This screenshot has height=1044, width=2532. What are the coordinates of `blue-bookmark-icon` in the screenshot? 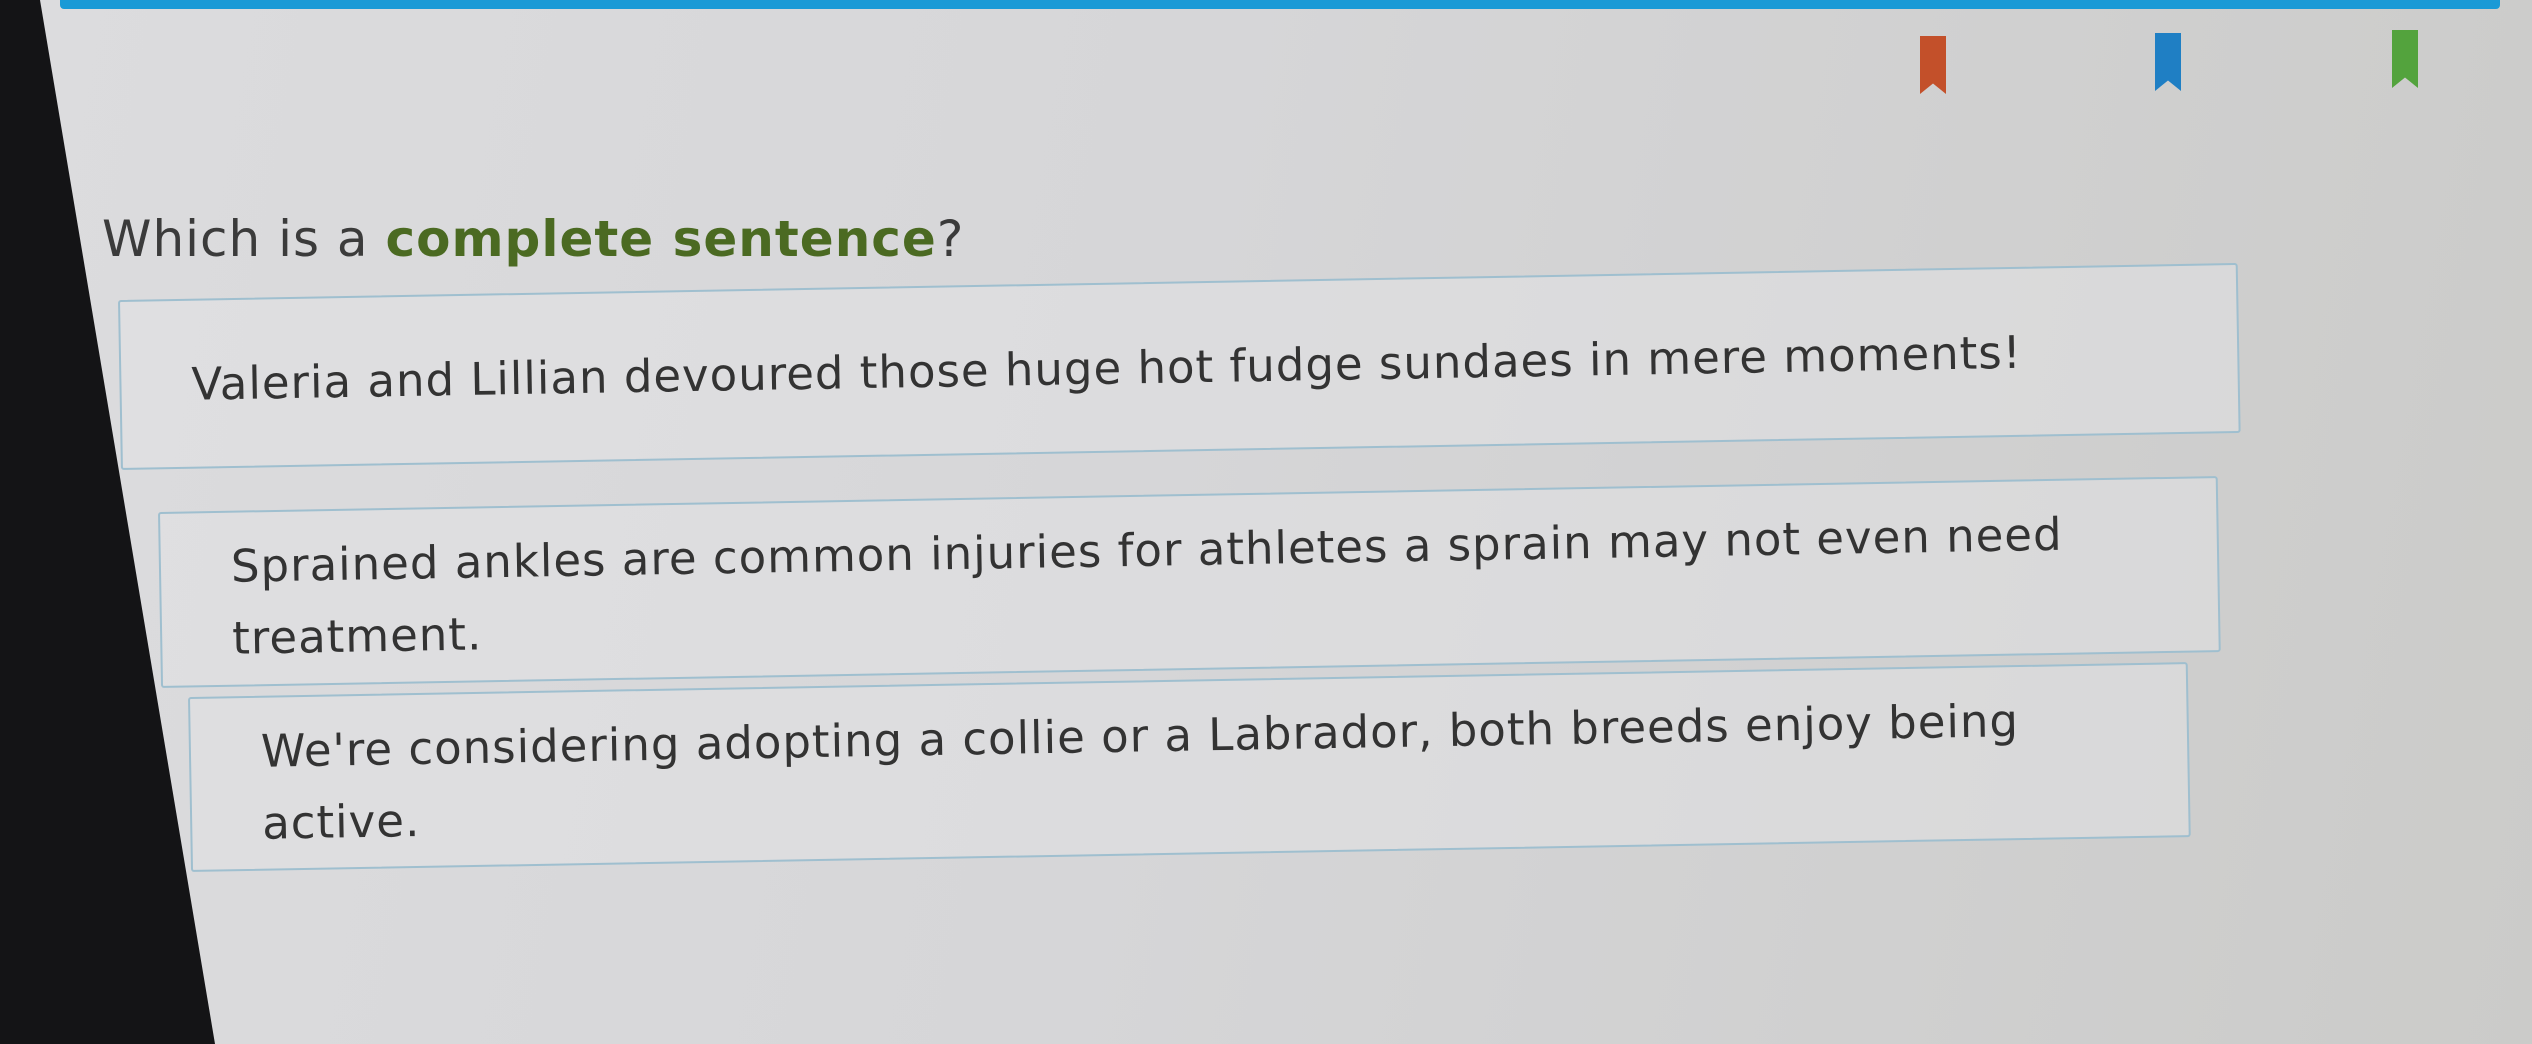 It's located at (2168, 62).